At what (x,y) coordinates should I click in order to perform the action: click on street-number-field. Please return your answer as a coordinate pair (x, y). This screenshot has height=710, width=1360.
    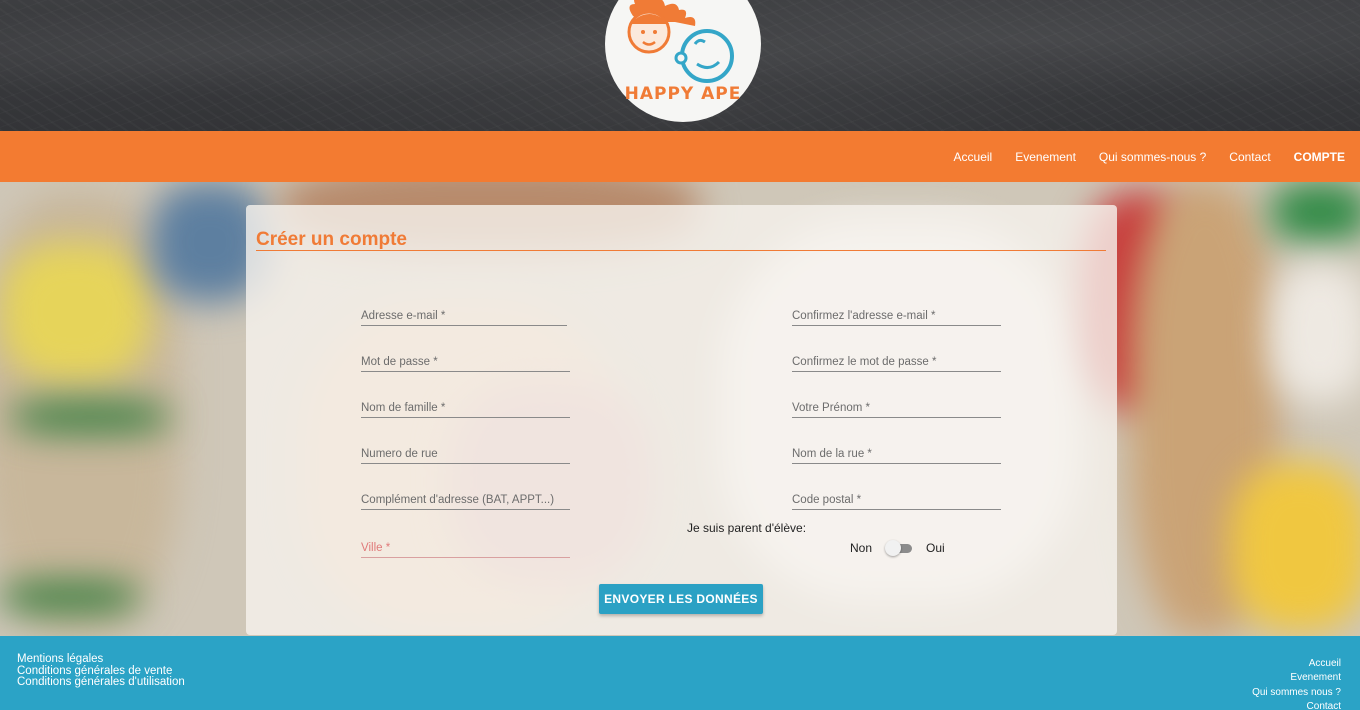
    Looking at the image, I should click on (465, 454).